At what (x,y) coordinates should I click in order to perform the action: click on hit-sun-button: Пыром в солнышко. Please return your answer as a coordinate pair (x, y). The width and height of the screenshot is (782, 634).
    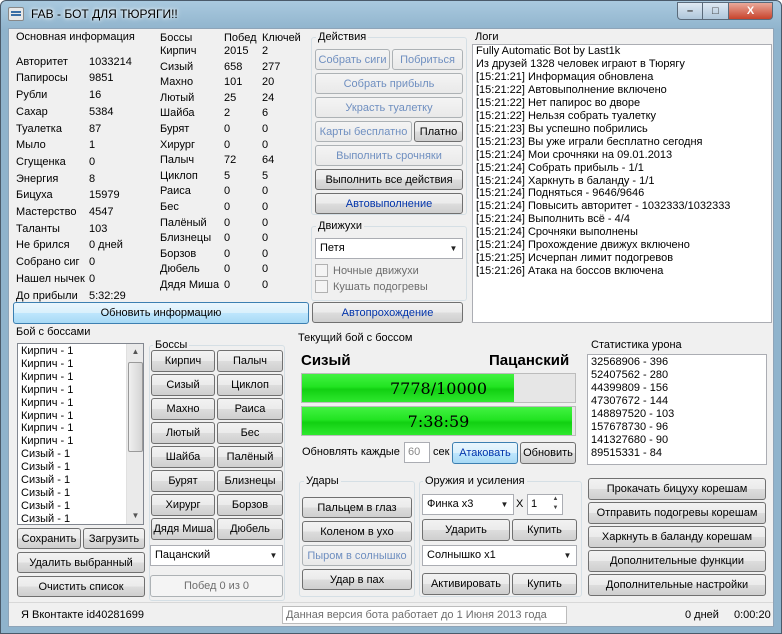
    Looking at the image, I should click on (357, 555).